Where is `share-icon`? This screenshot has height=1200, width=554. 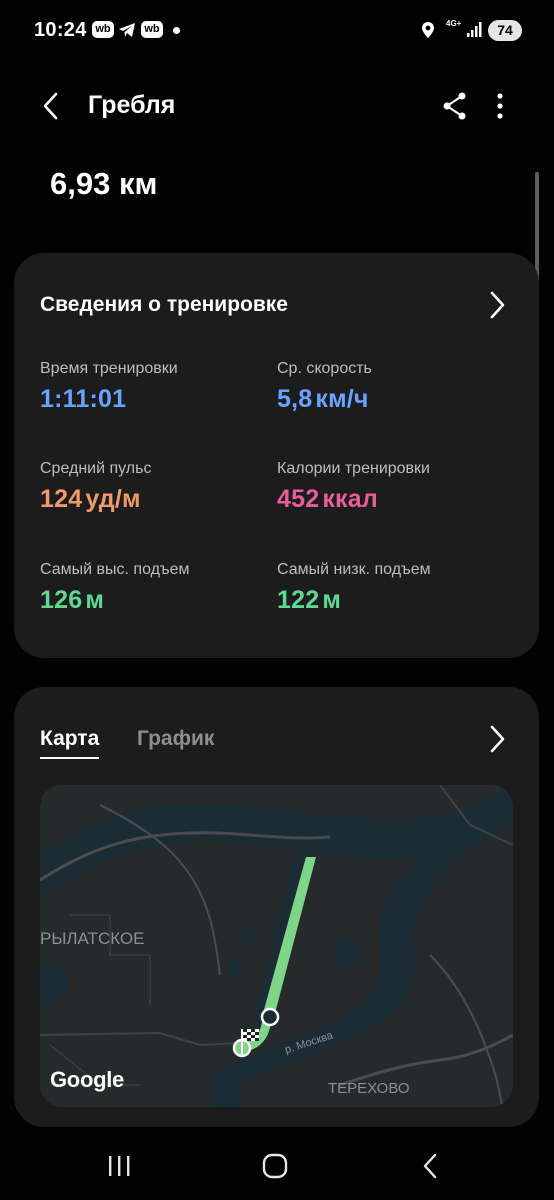 share-icon is located at coordinates (455, 106).